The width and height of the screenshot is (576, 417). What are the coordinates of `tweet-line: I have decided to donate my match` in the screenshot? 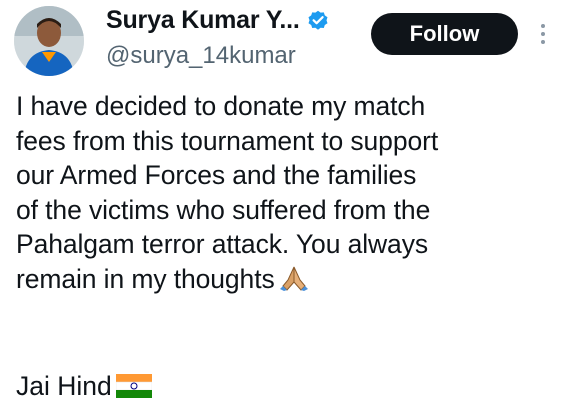 It's located at (221, 106).